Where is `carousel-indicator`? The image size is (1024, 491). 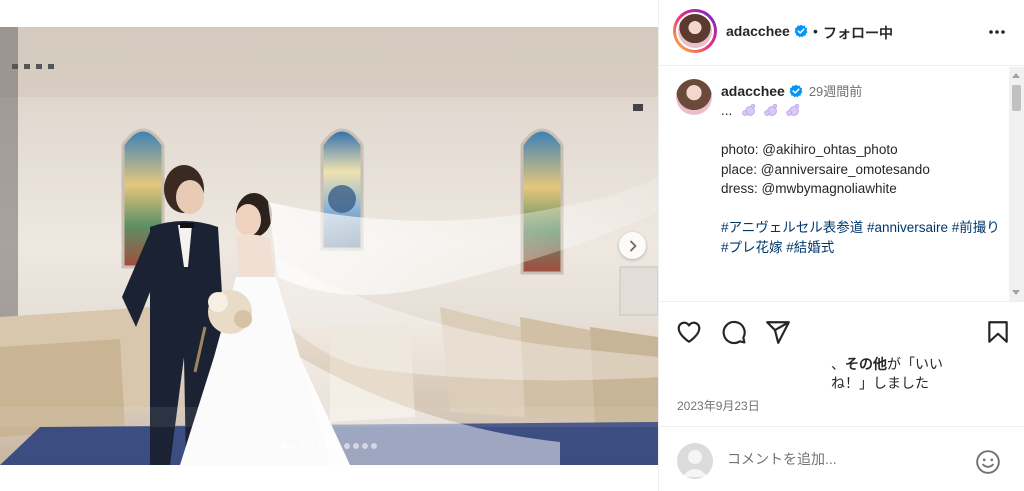
carousel-indicator is located at coordinates (329, 446).